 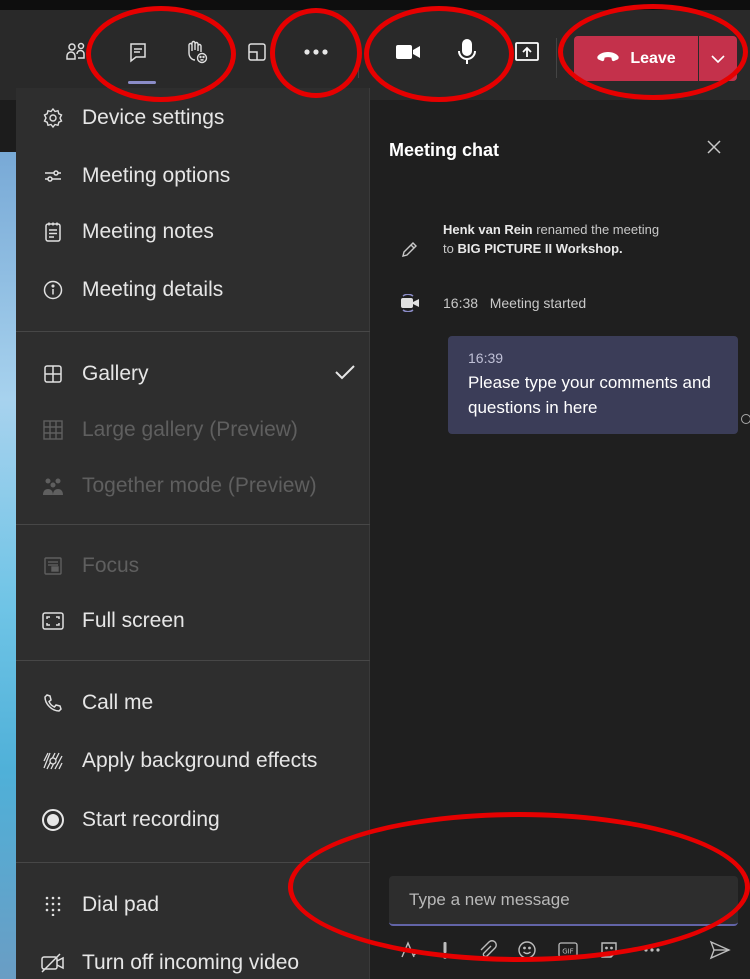 I want to click on menu-item-turn-off-incoming-video: Turn off incoming video, so click(x=193, y=957).